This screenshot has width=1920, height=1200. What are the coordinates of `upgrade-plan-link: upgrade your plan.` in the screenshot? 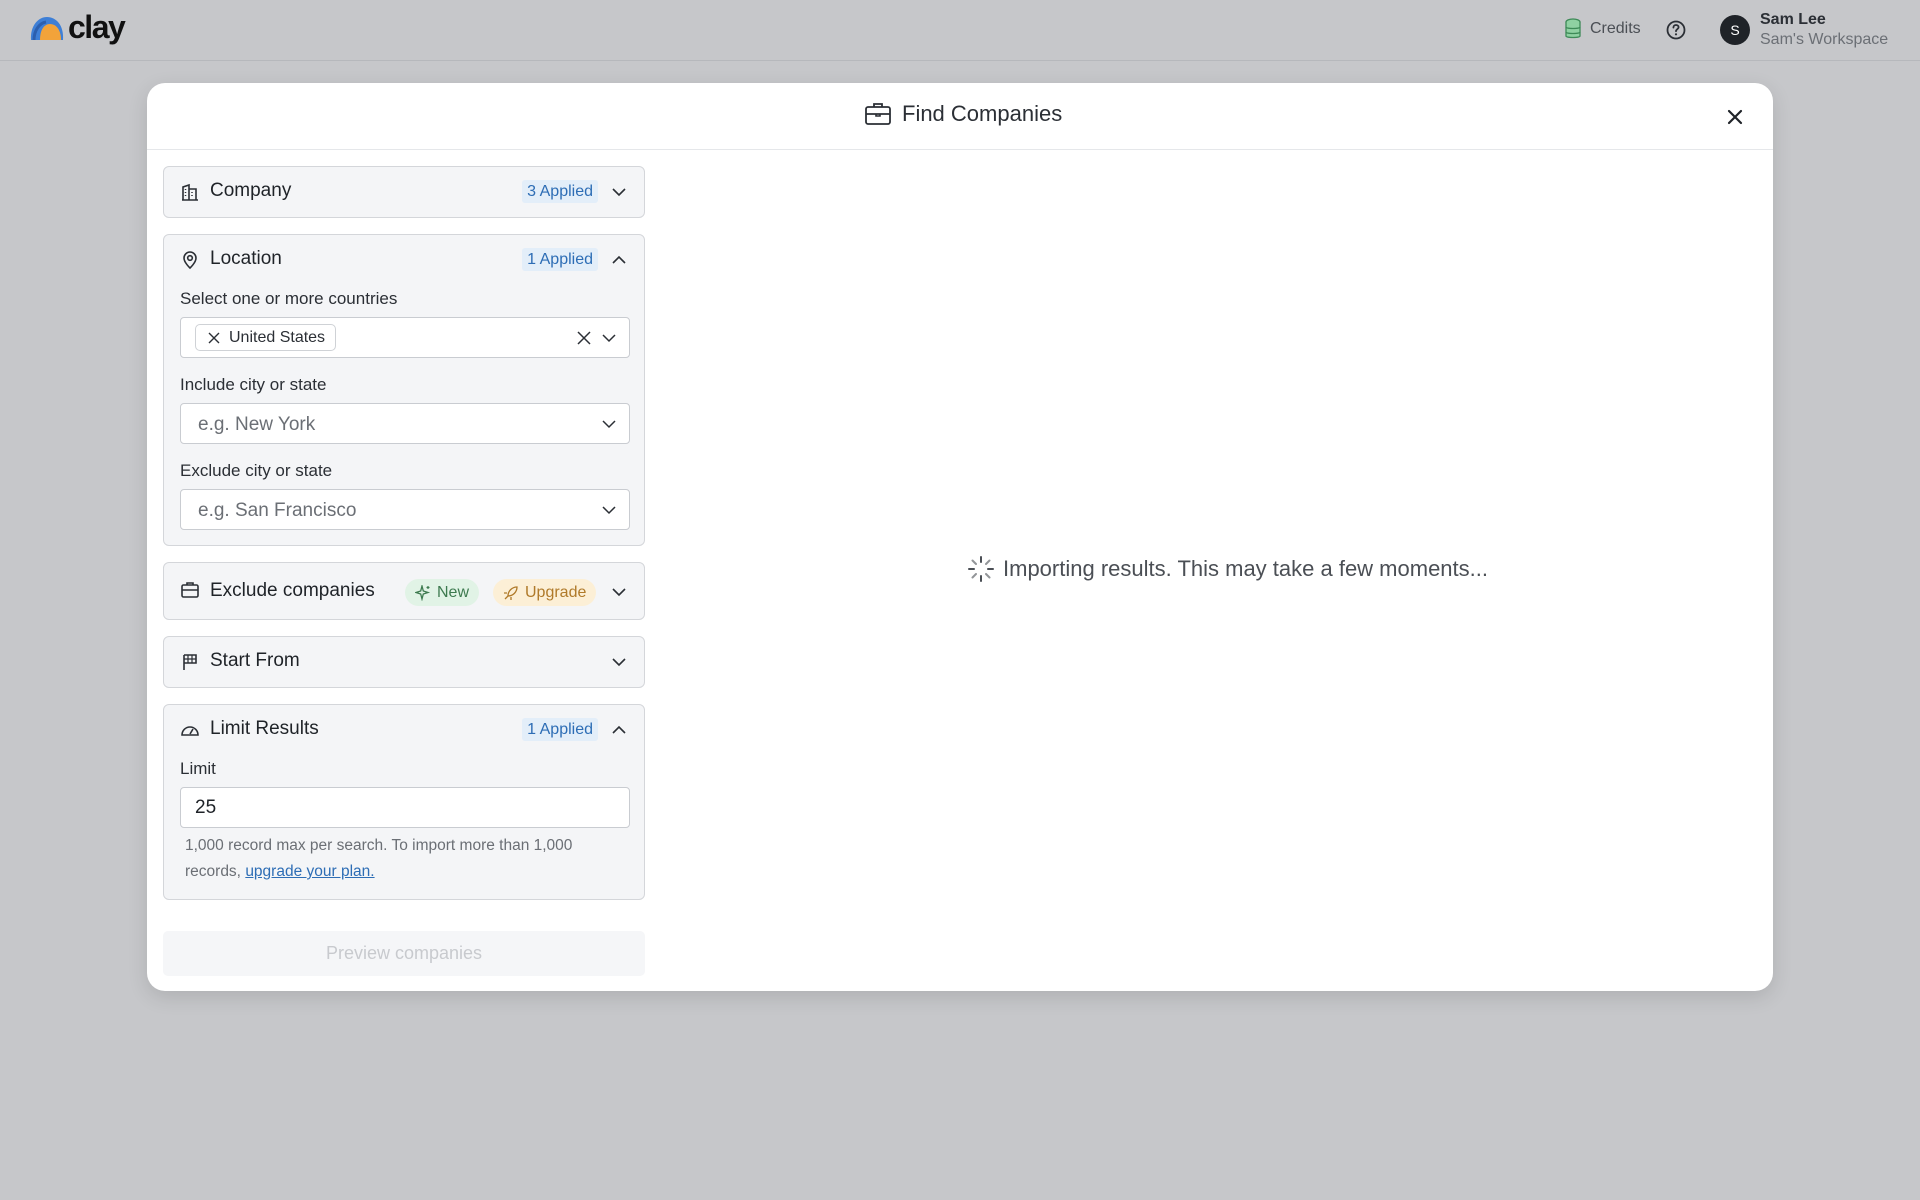 It's located at (309, 871).